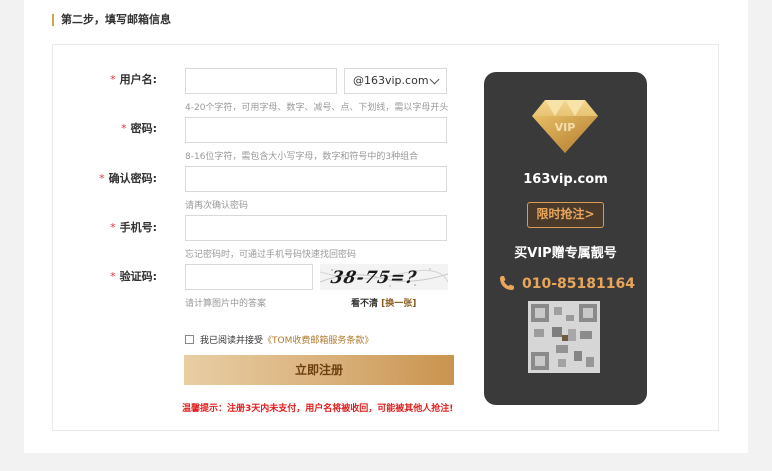 This screenshot has width=772, height=471. I want to click on agreement: 我已阅读并接受《TOM收费邮箱服务条款》, so click(279, 341).